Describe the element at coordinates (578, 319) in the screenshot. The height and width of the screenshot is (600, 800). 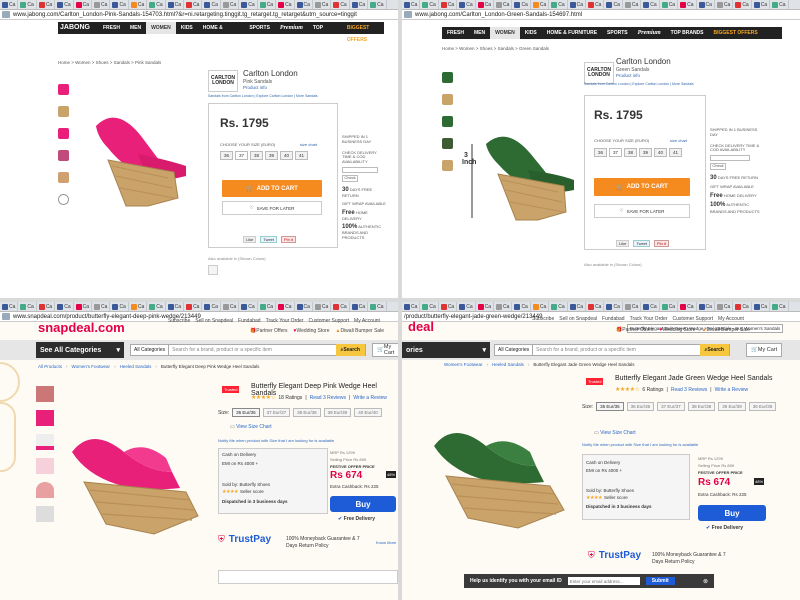
I see `top-link: Sell on Snapdeal` at that location.